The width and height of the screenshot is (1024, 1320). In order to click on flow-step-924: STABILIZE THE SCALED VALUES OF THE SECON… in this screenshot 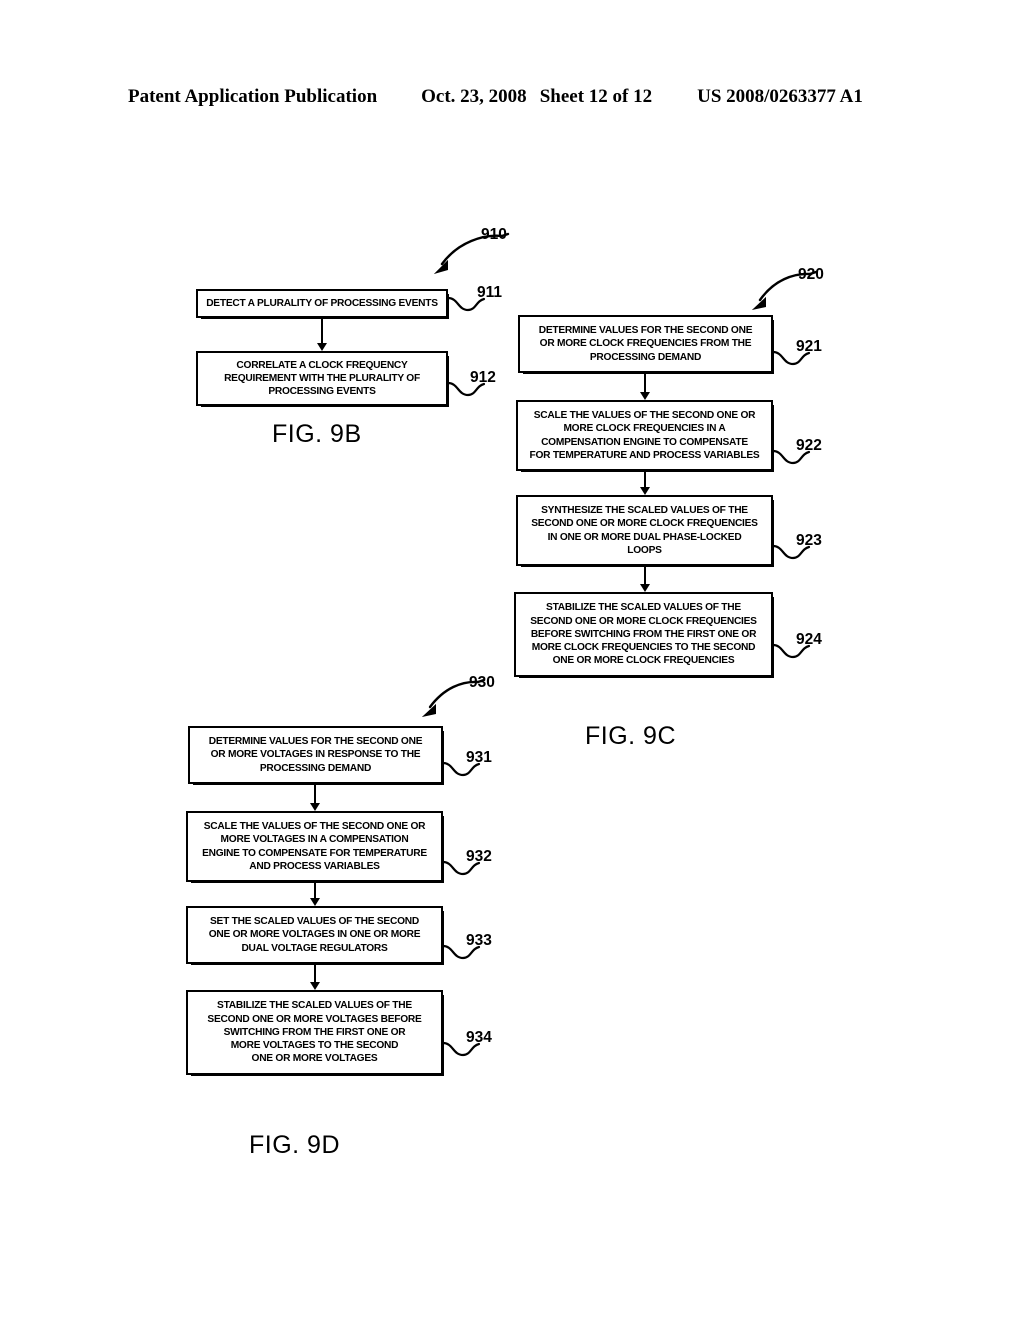, I will do `click(644, 635)`.